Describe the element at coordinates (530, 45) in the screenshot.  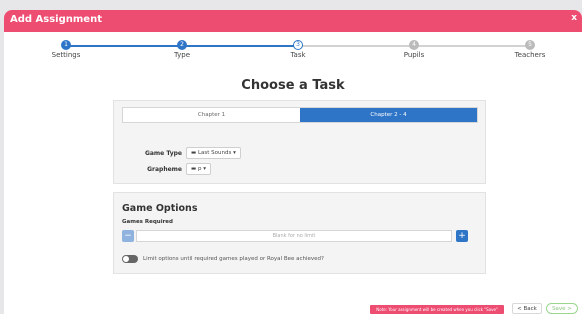
I see `step-number: 5` at that location.